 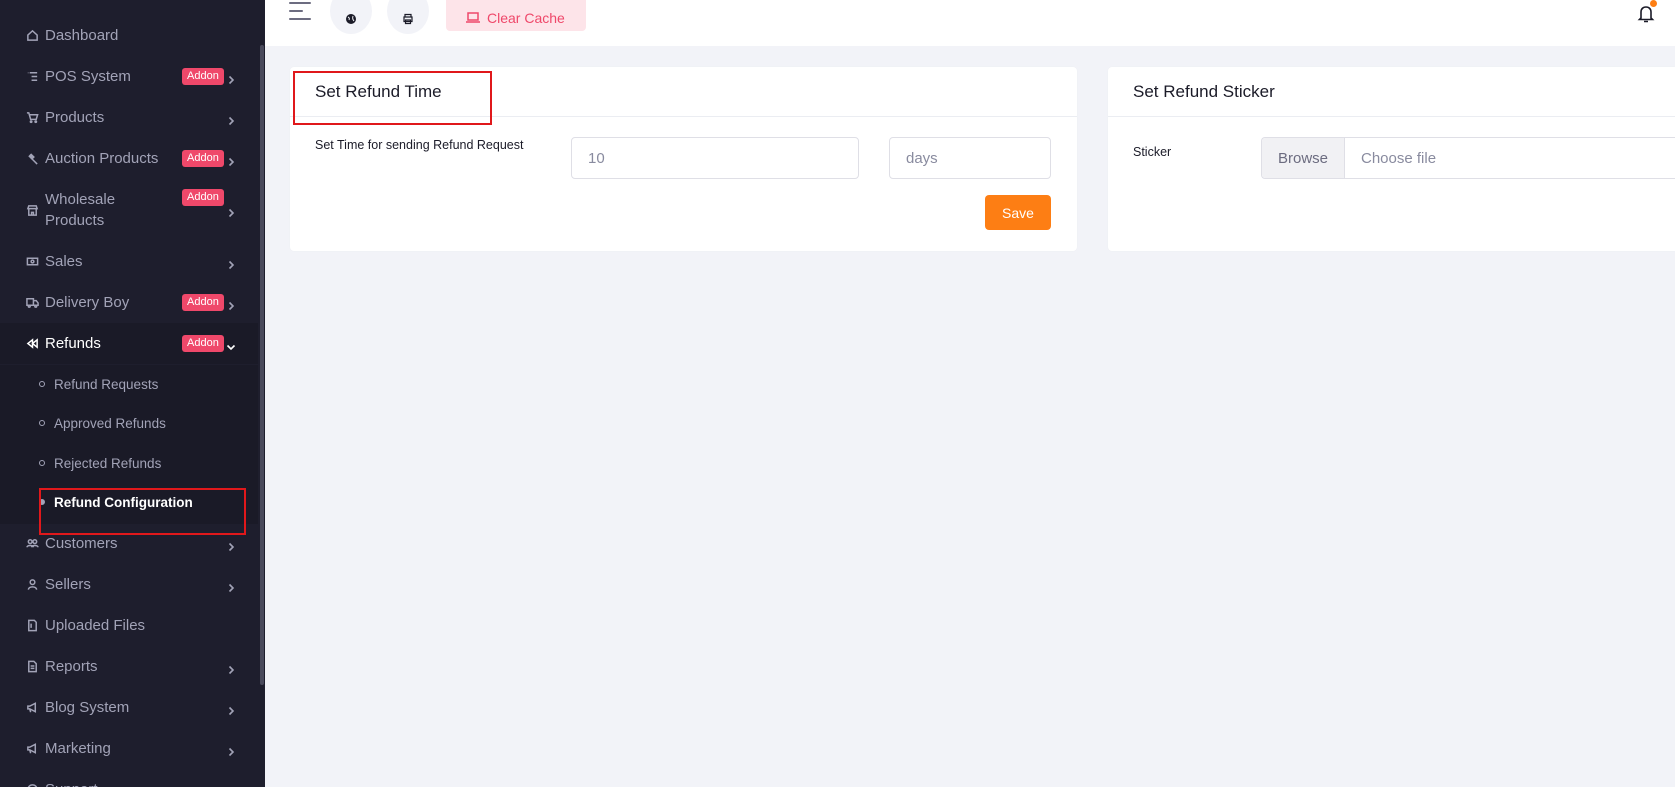 What do you see at coordinates (129, 543) in the screenshot?
I see `sidebar-item-customers: Customers` at bounding box center [129, 543].